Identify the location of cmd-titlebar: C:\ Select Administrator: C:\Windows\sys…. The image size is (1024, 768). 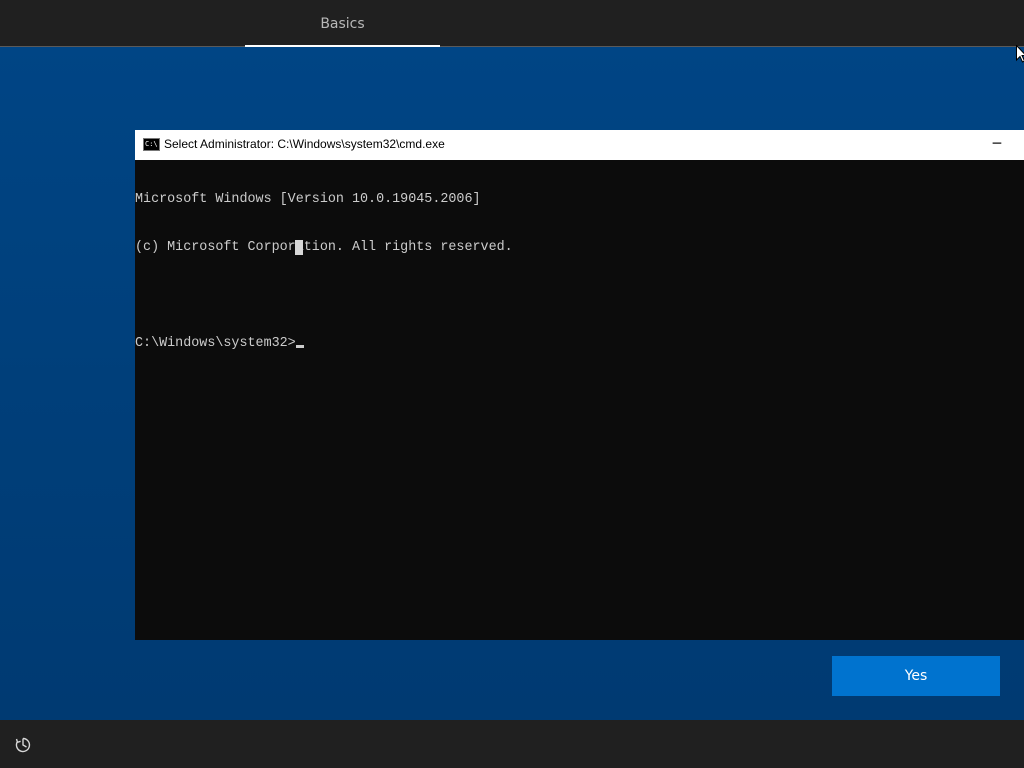
(579, 145).